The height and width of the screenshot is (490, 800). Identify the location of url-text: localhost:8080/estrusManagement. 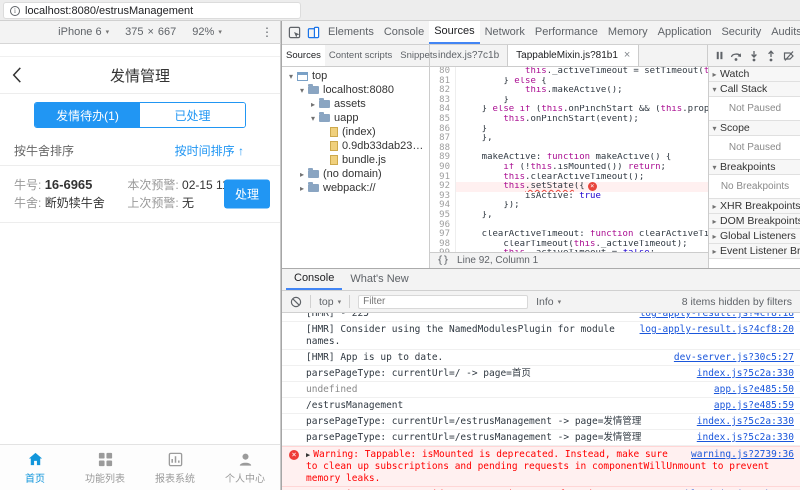
(109, 11).